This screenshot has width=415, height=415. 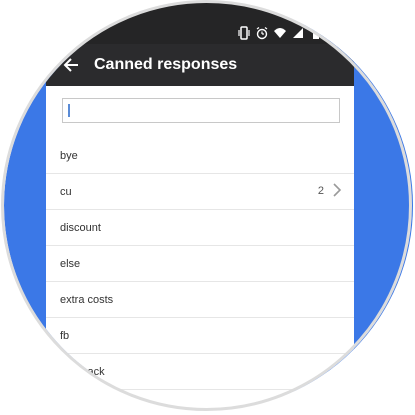 What do you see at coordinates (200, 372) in the screenshot?
I see `list-item-feedback: feedback` at bounding box center [200, 372].